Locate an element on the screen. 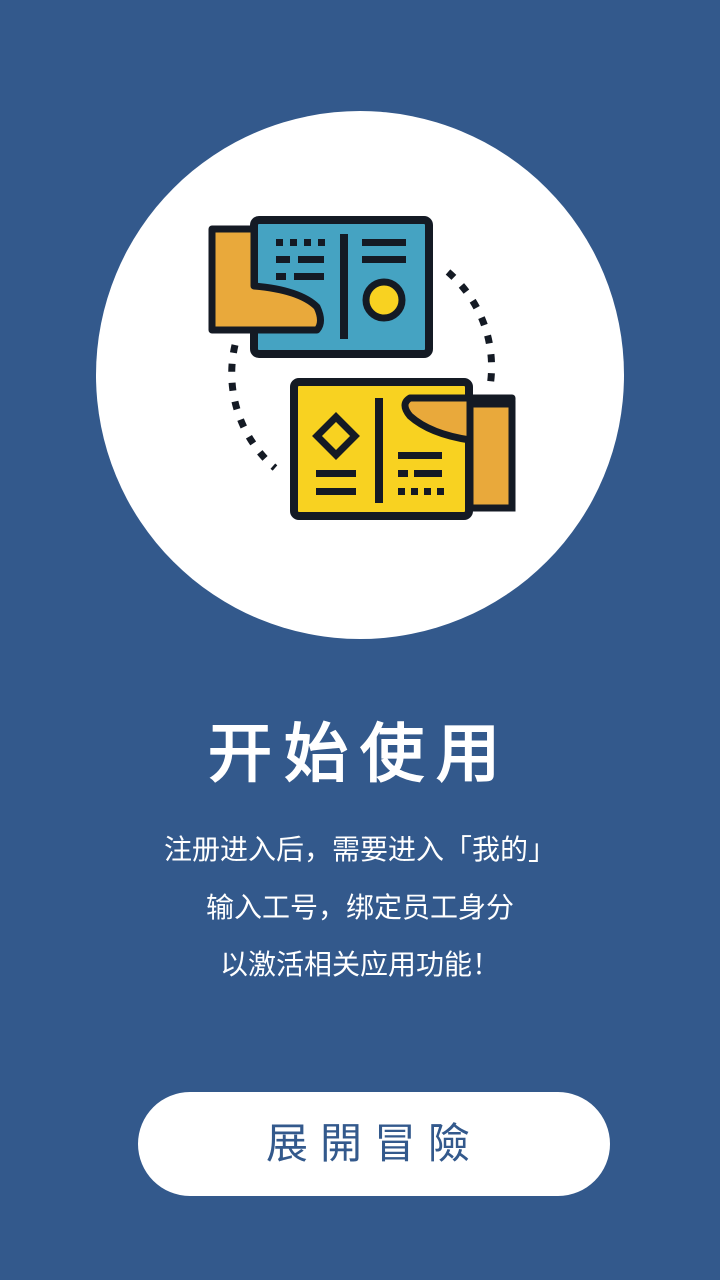 Image resolution: width=720 pixels, height=1280 pixels. right-hand is located at coordinates (491, 456).